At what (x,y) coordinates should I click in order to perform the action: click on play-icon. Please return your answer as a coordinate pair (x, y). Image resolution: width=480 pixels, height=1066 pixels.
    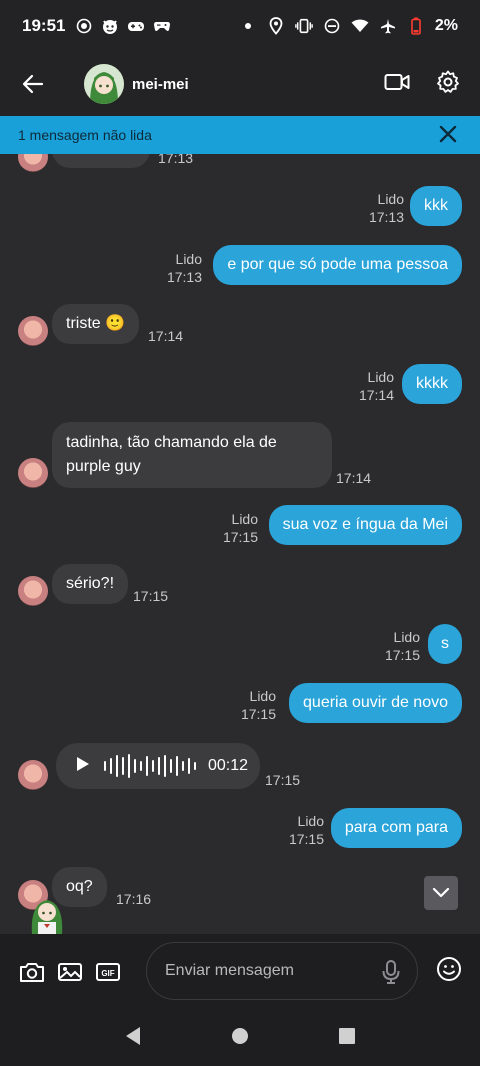
    Looking at the image, I should click on (83, 766).